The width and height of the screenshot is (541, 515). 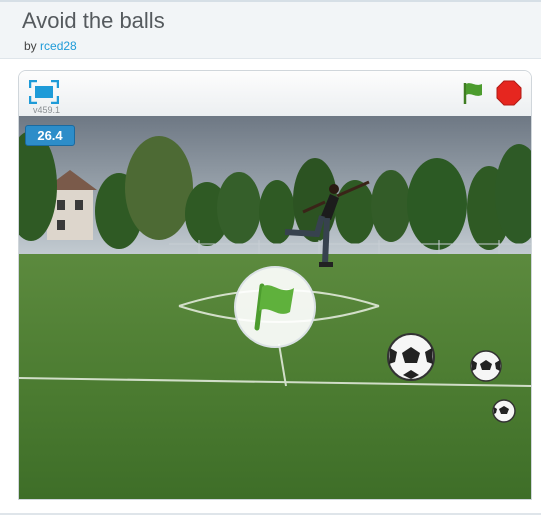 What do you see at coordinates (411, 357) in the screenshot?
I see `soccer-ball-large` at bounding box center [411, 357].